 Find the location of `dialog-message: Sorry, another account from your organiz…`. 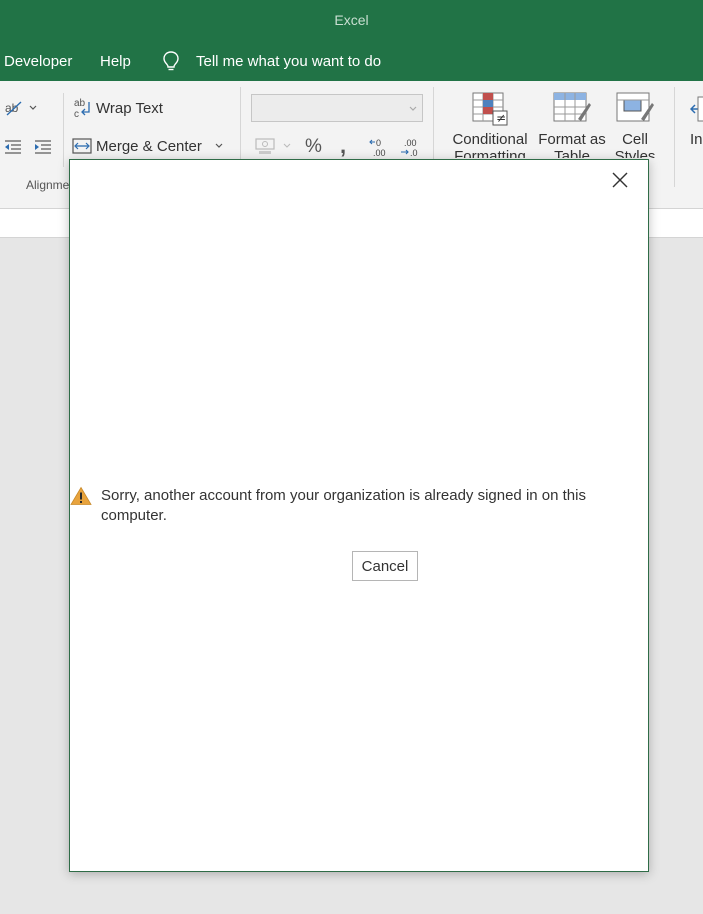

dialog-message: Sorry, another account from your organiz… is located at coordinates (343, 505).